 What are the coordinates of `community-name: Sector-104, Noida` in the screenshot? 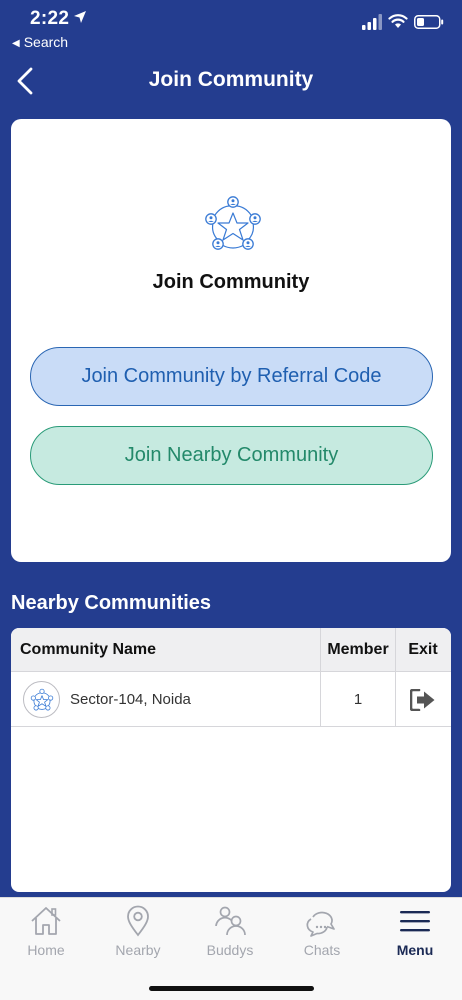 It's located at (130, 699).